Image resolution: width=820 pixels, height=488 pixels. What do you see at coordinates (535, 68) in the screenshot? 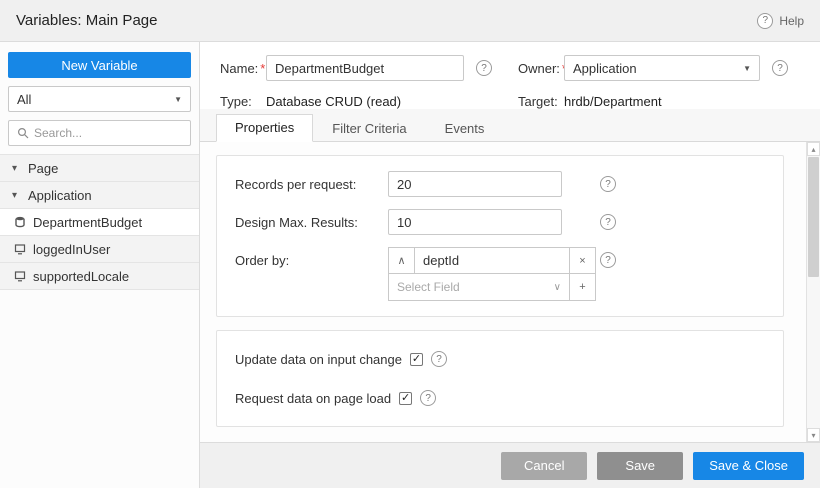
I see `owner-label: Owner:*` at bounding box center [535, 68].